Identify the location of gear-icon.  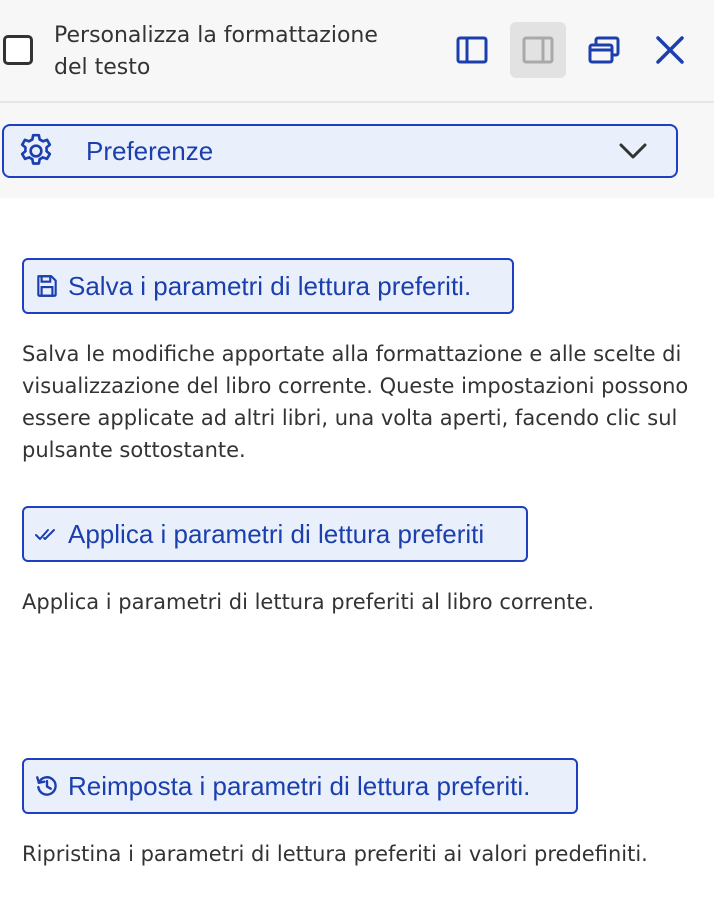
(36, 149).